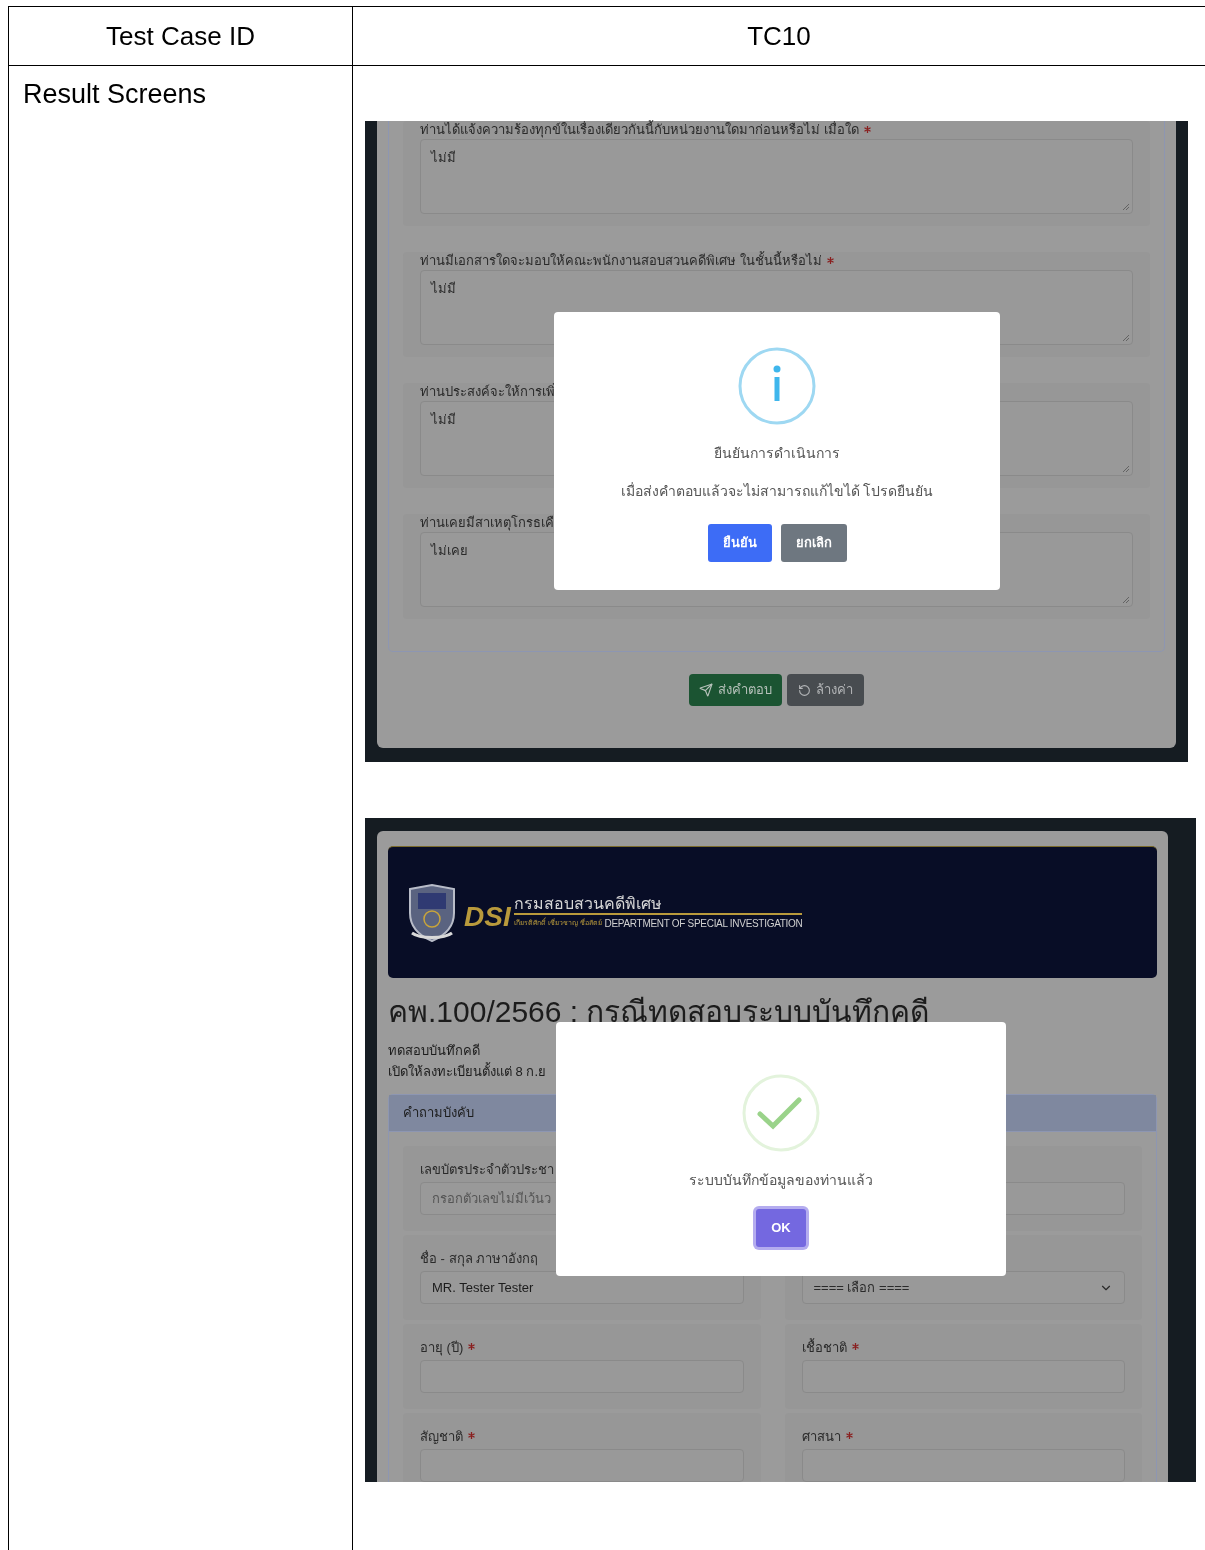 This screenshot has width=1205, height=1550. What do you see at coordinates (491, 1198) in the screenshot?
I see `input-placeholder: กรอกตัวเลขไม่มีเว้นว` at bounding box center [491, 1198].